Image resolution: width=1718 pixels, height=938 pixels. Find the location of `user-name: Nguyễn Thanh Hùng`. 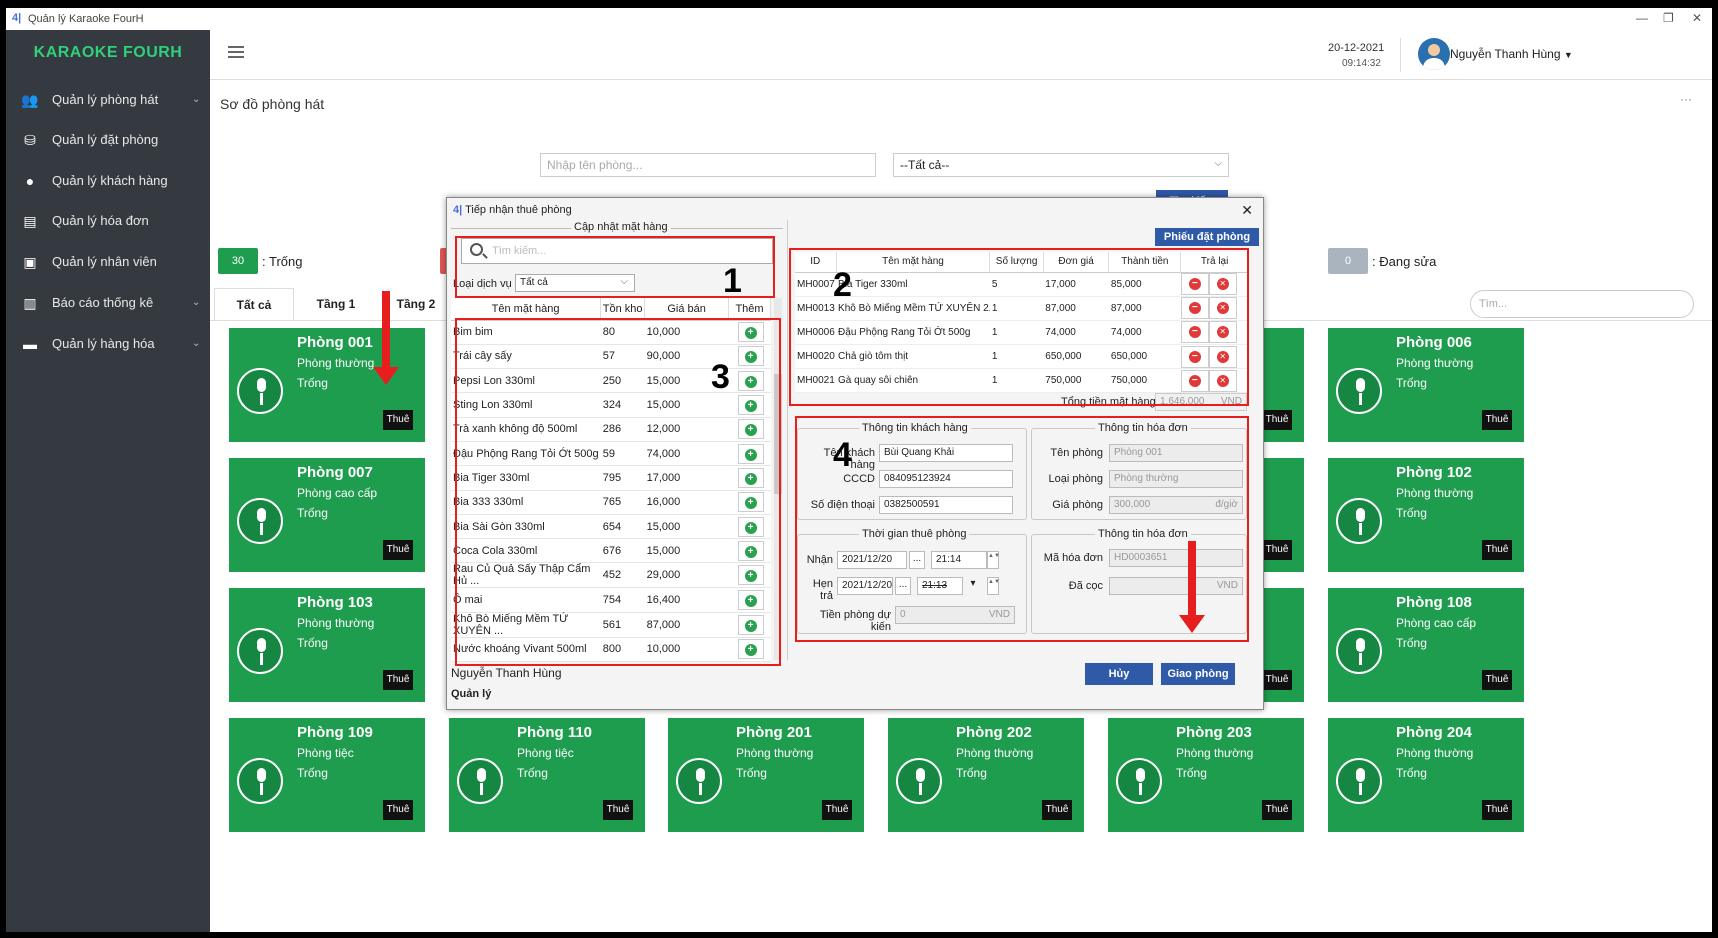

user-name: Nguyễn Thanh Hùng is located at coordinates (1505, 54).